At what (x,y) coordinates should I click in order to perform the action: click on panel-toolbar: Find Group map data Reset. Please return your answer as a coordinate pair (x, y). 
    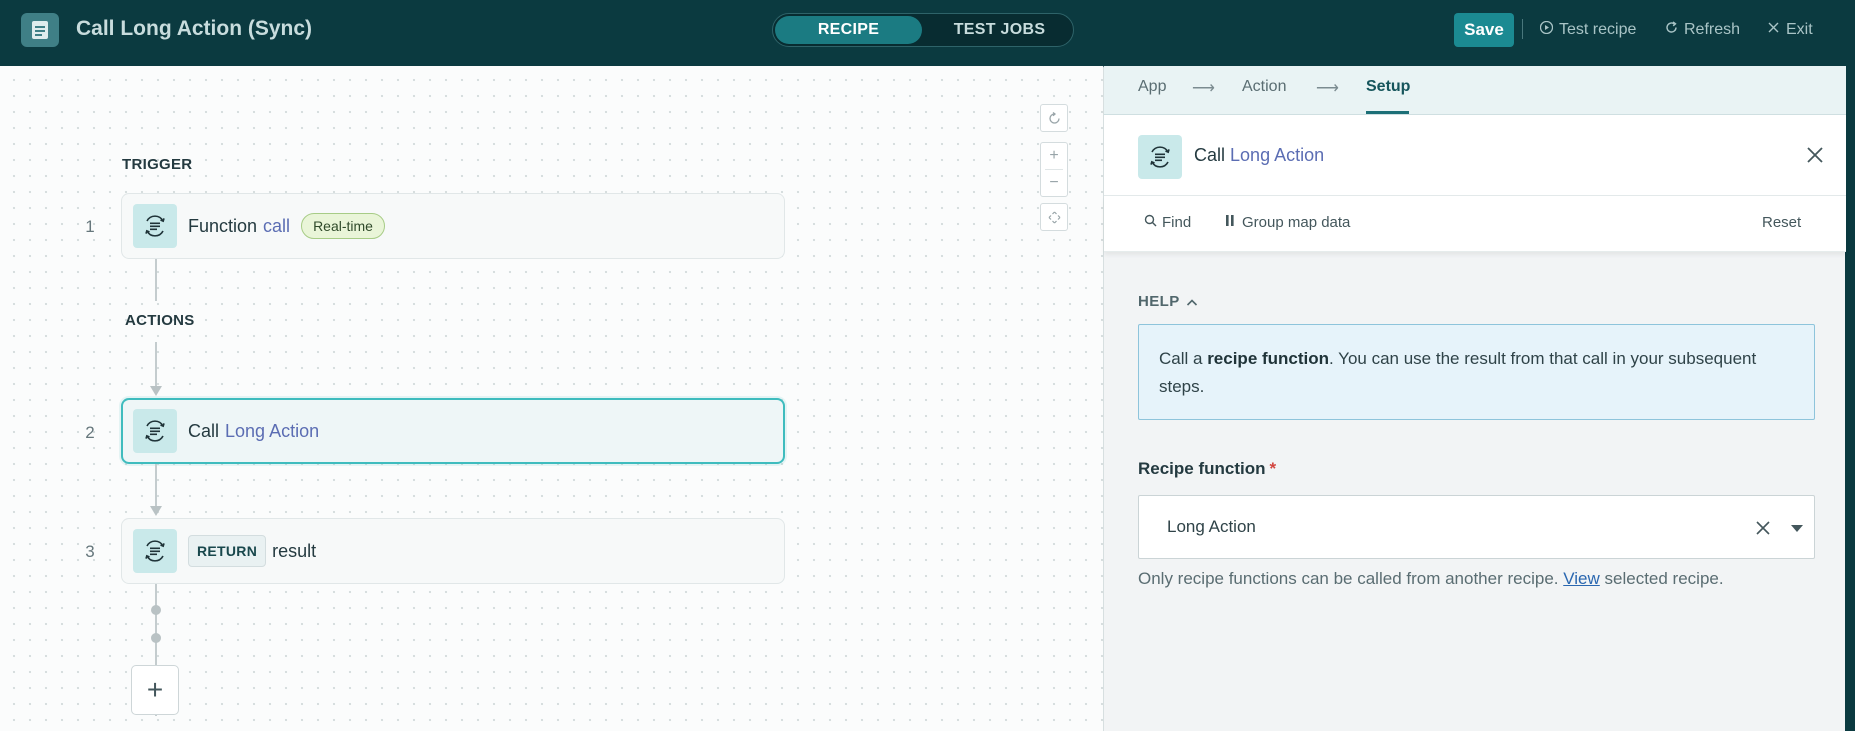
    Looking at the image, I should click on (1475, 224).